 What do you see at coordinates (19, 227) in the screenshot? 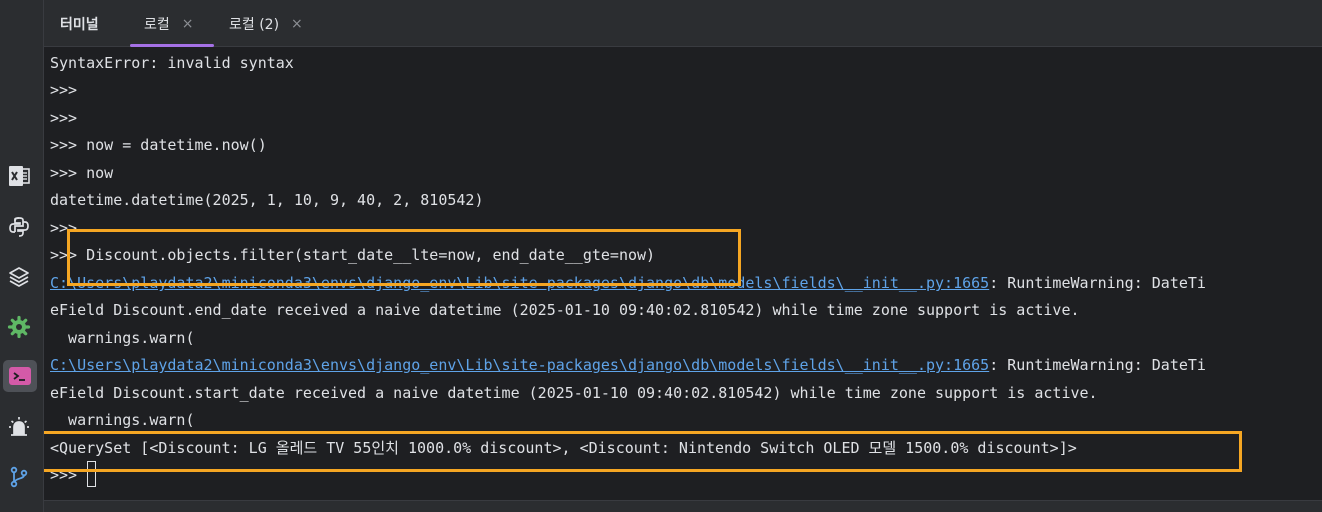
I see `python-console-icon` at bounding box center [19, 227].